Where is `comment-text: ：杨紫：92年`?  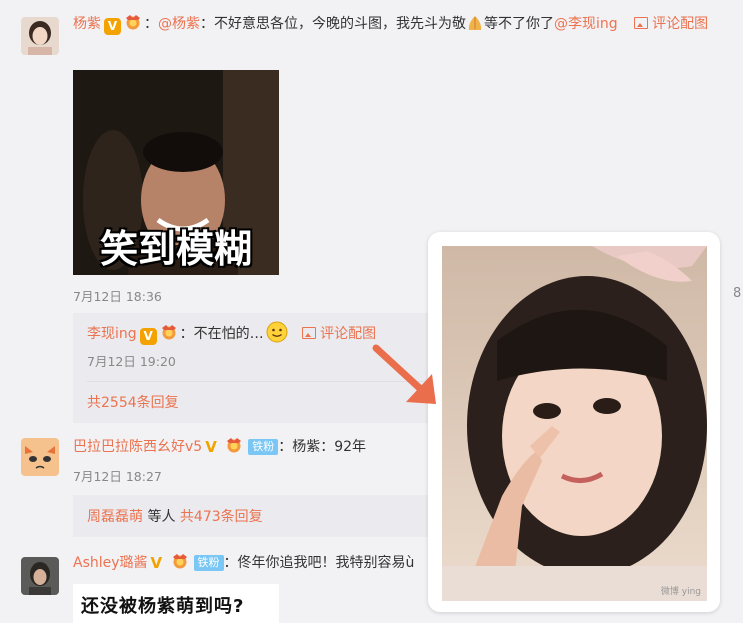 comment-text: ：杨紫：92年 is located at coordinates (322, 447).